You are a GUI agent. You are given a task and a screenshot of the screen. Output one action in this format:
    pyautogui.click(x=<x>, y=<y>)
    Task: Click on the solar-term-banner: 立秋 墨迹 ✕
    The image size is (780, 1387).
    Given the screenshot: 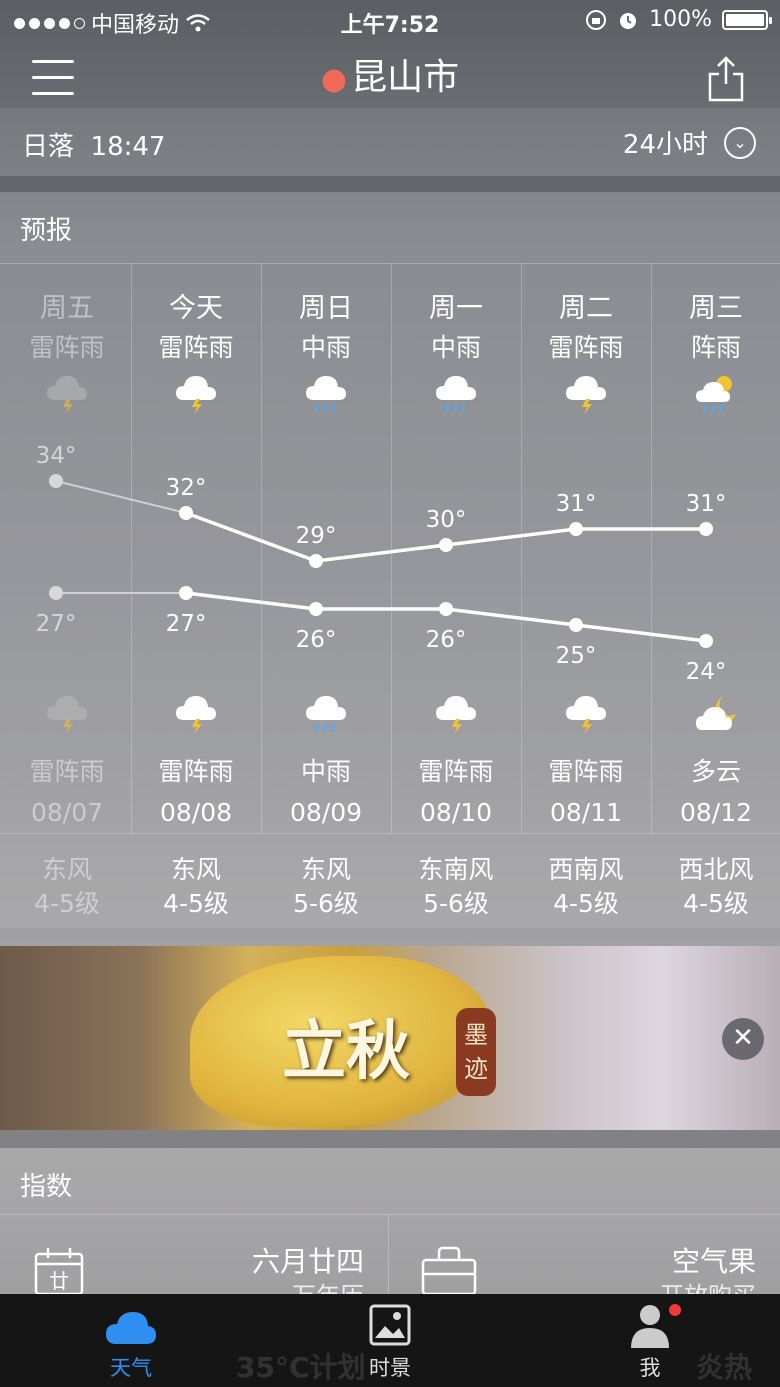 What is the action you would take?
    pyautogui.click(x=390, y=1038)
    